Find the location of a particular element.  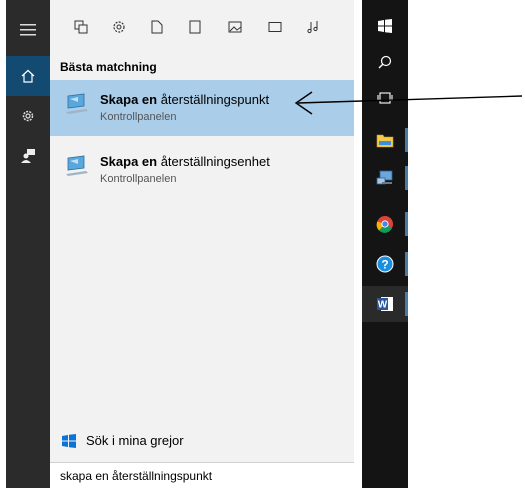

annotation-arrow is located at coordinates (408, 103).